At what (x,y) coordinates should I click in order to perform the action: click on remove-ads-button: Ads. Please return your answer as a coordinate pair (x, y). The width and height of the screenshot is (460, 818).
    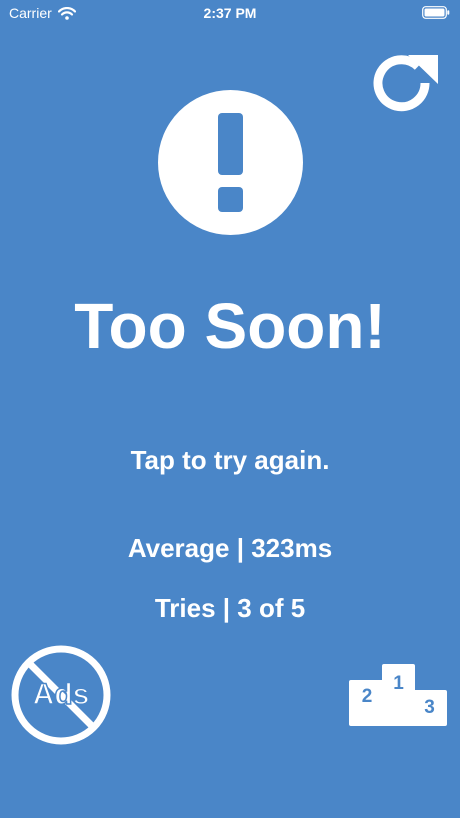
    Looking at the image, I should click on (61, 695).